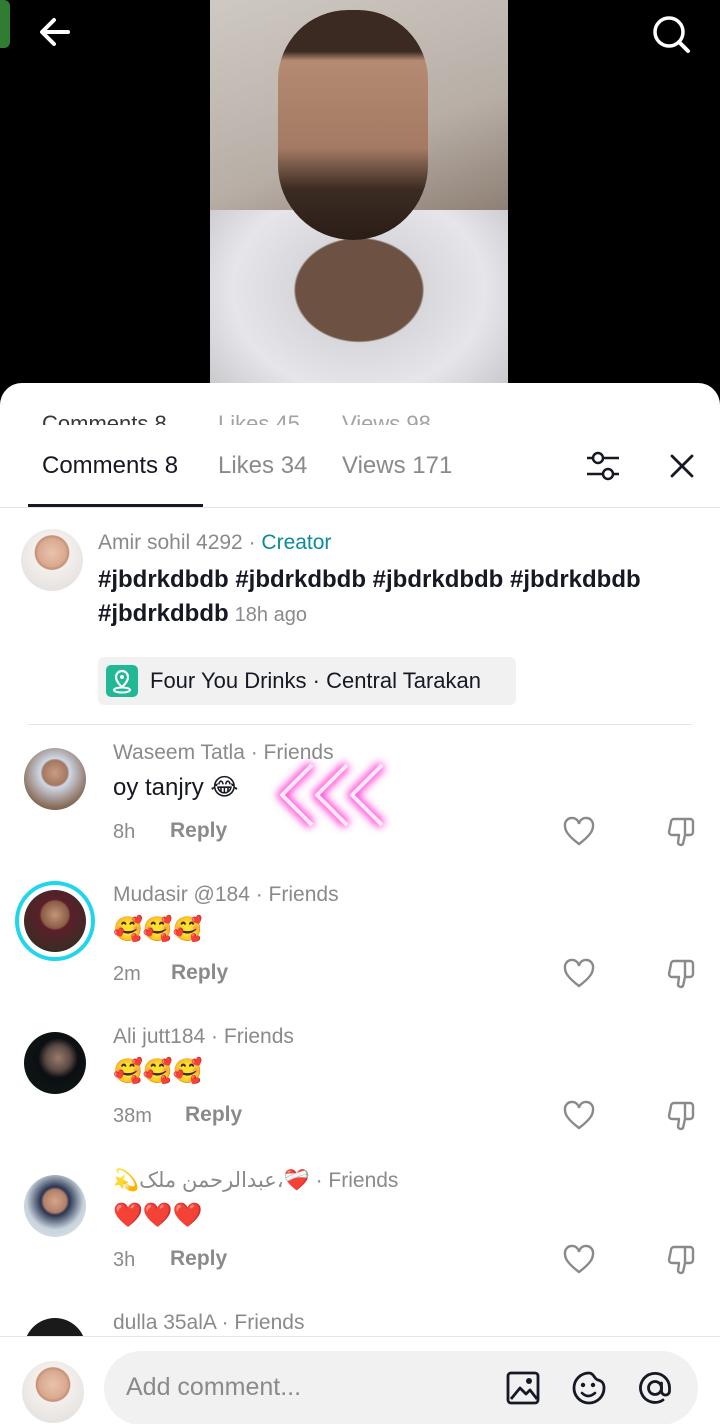 The height and width of the screenshot is (1424, 720). Describe the element at coordinates (208, 1323) in the screenshot. I see `comment-author: dulla 35alA · Friends` at that location.